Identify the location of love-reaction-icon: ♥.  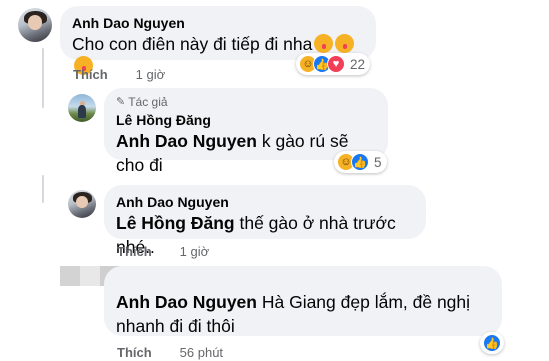
(336, 64).